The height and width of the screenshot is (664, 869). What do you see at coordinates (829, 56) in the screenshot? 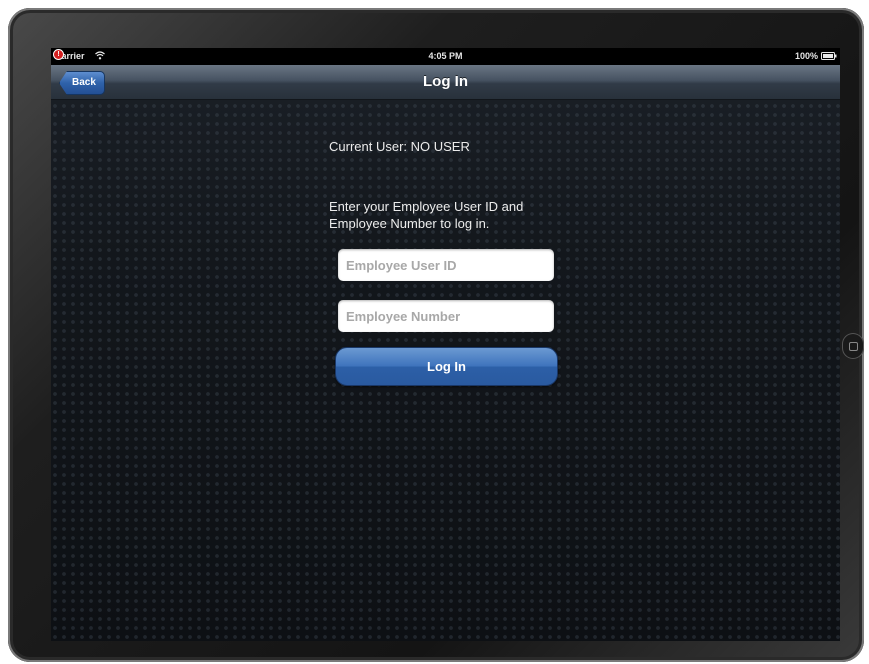
I see `battery-icon` at bounding box center [829, 56].